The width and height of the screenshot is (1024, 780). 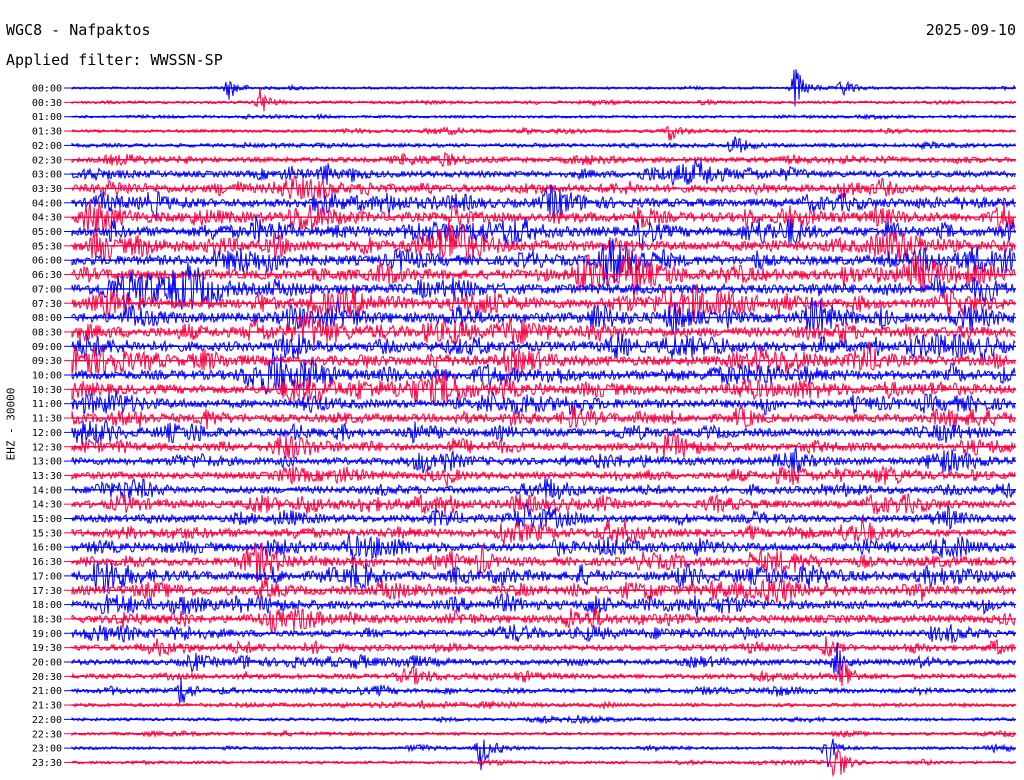 What do you see at coordinates (47, 677) in the screenshot?
I see `time-tick-label: 20:30` at bounding box center [47, 677].